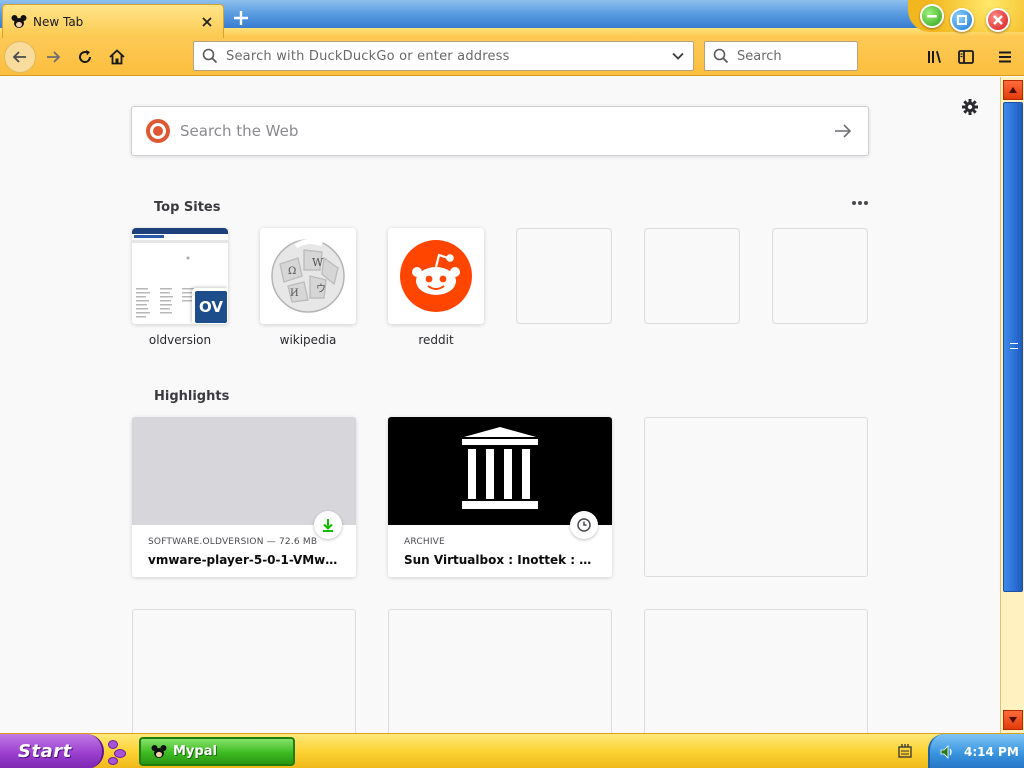  What do you see at coordinates (308, 340) in the screenshot?
I see `top-site-label: wikipedia` at bounding box center [308, 340].